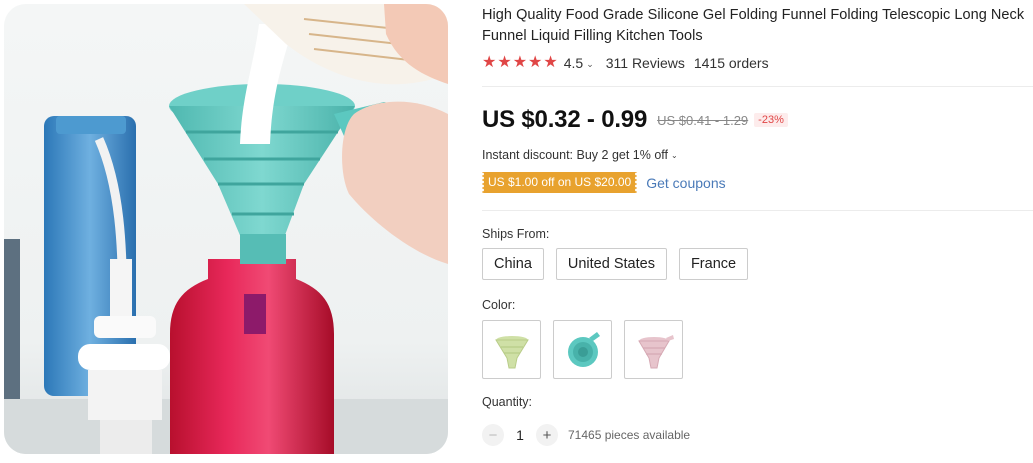 The image size is (1033, 463). What do you see at coordinates (731, 63) in the screenshot?
I see `orders-count: 1415 orders` at bounding box center [731, 63].